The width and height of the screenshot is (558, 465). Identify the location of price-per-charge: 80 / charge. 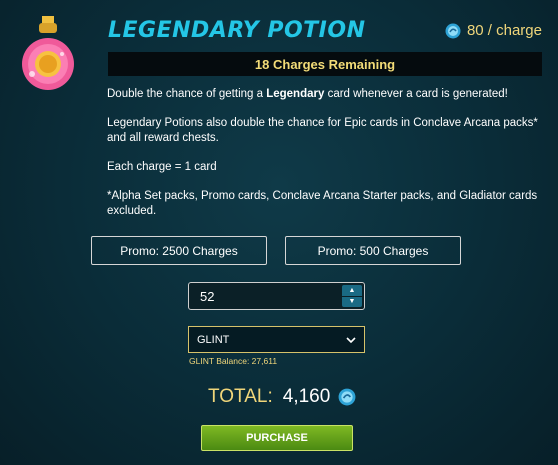
(493, 30).